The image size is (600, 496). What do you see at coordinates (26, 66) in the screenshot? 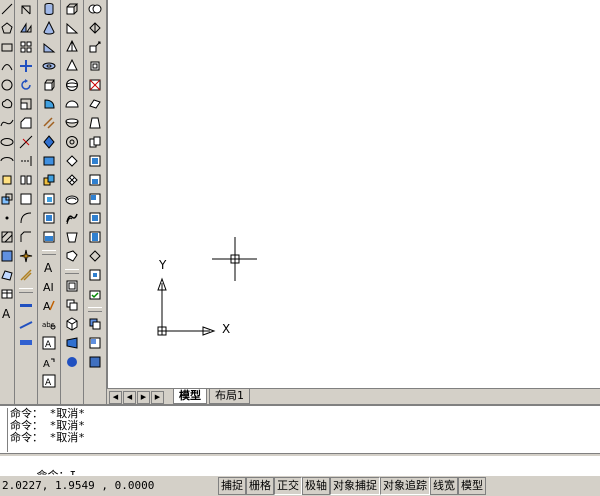
I see `move-icon` at bounding box center [26, 66].